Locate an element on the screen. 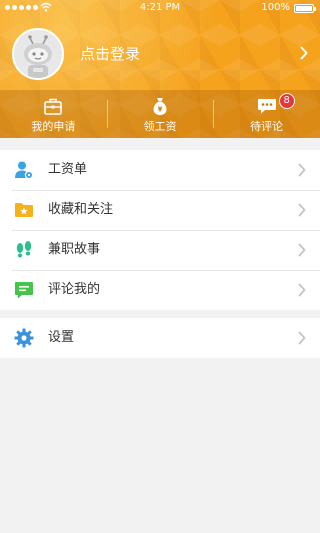 The height and width of the screenshot is (533, 320). money-bag-icon: ¥ is located at coordinates (160, 106).